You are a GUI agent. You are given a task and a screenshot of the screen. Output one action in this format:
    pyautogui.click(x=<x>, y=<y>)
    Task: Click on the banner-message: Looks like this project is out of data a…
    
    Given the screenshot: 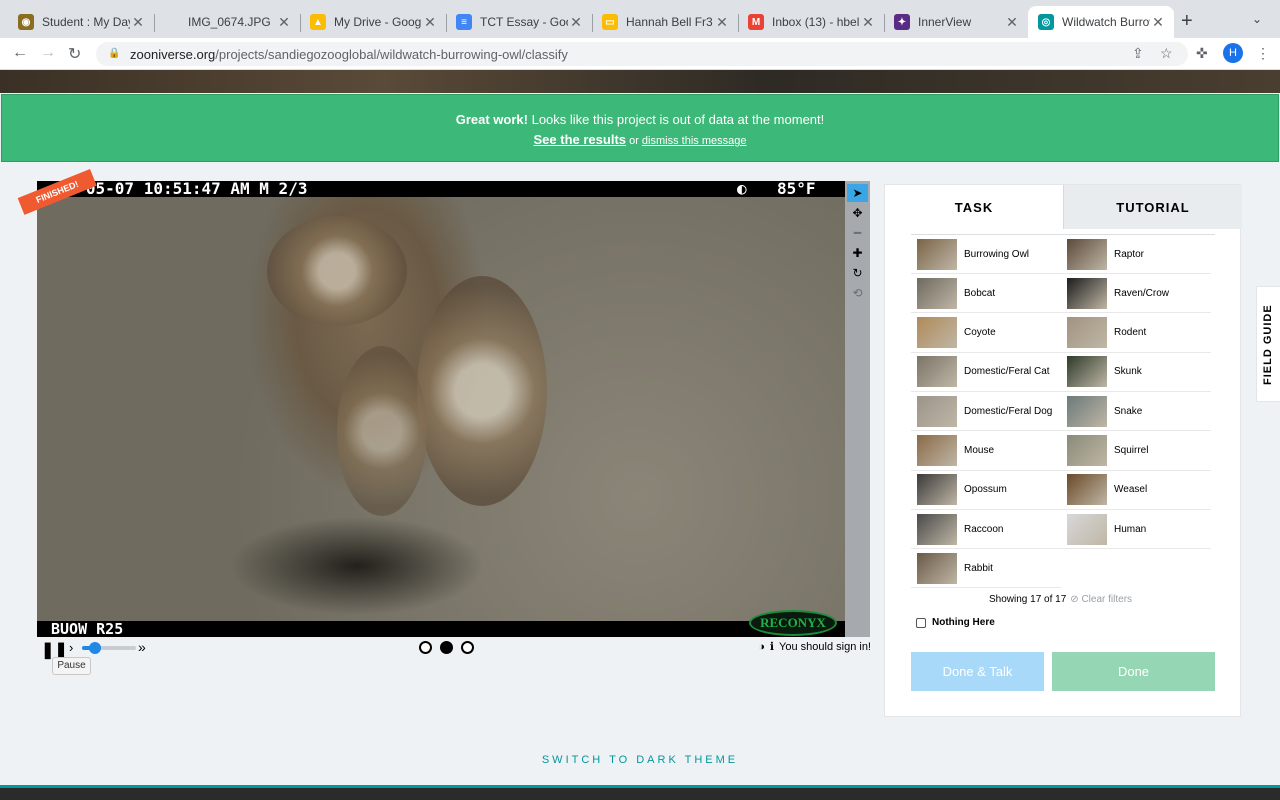 What is the action you would take?
    pyautogui.click(x=676, y=119)
    